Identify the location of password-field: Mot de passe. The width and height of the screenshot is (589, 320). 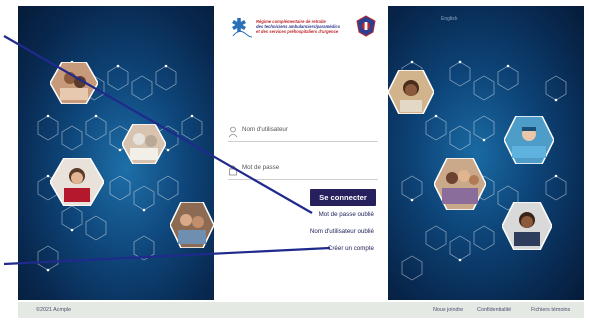
(303, 169).